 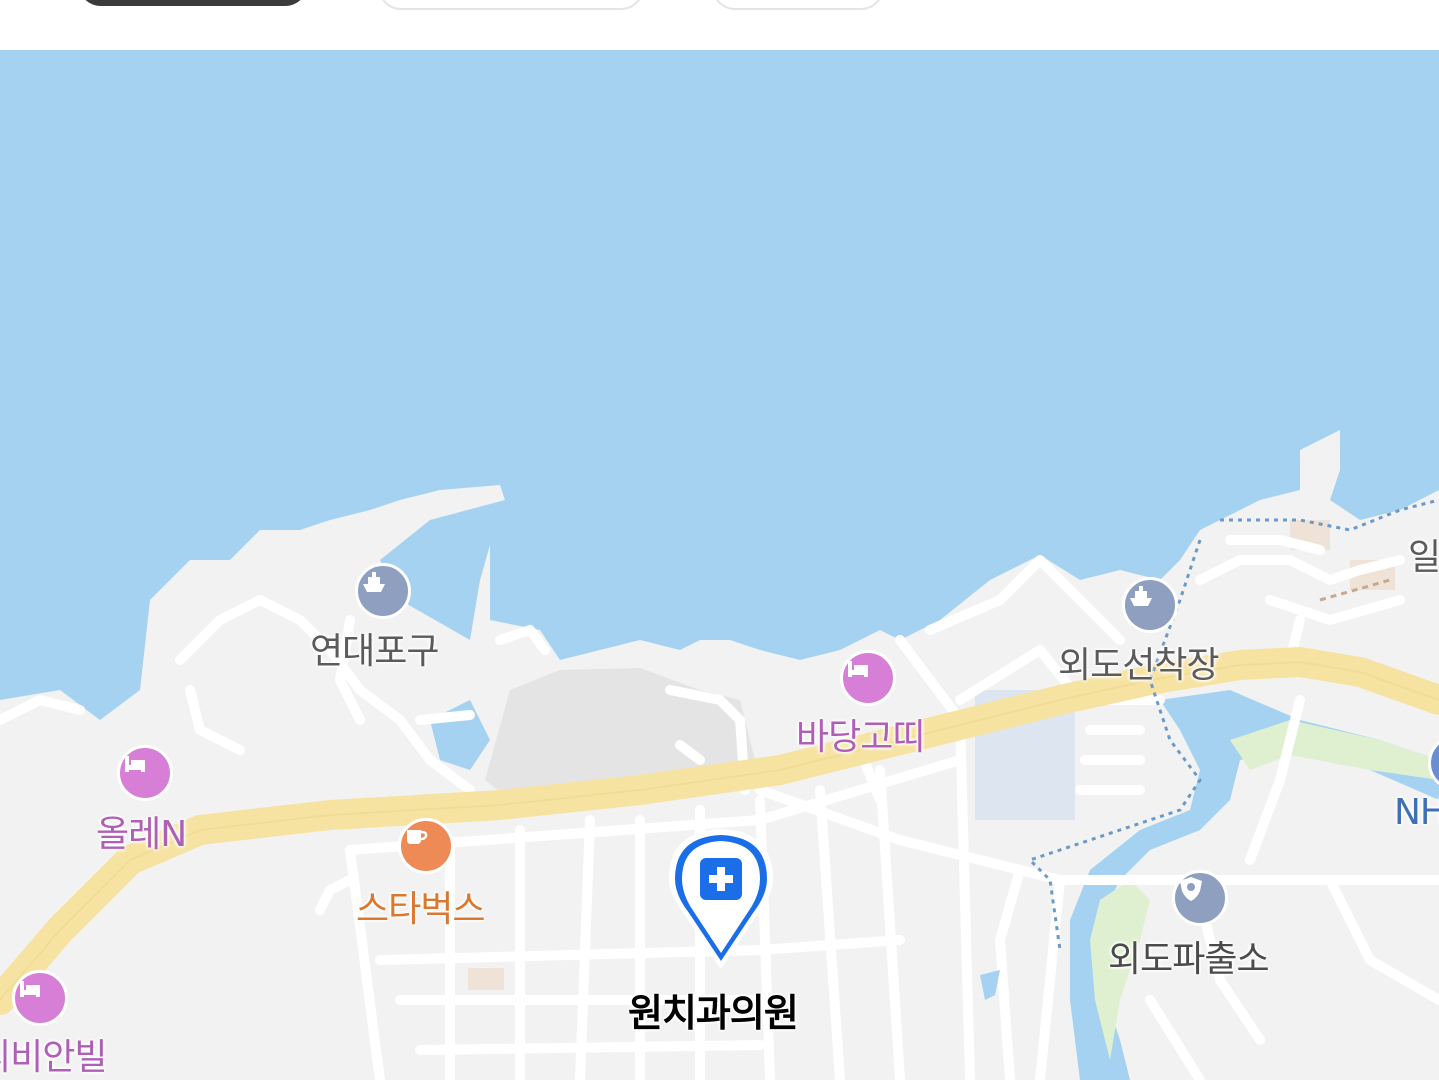 What do you see at coordinates (860, 734) in the screenshot?
I see `place-label-badang-goddi: 바당고띠` at bounding box center [860, 734].